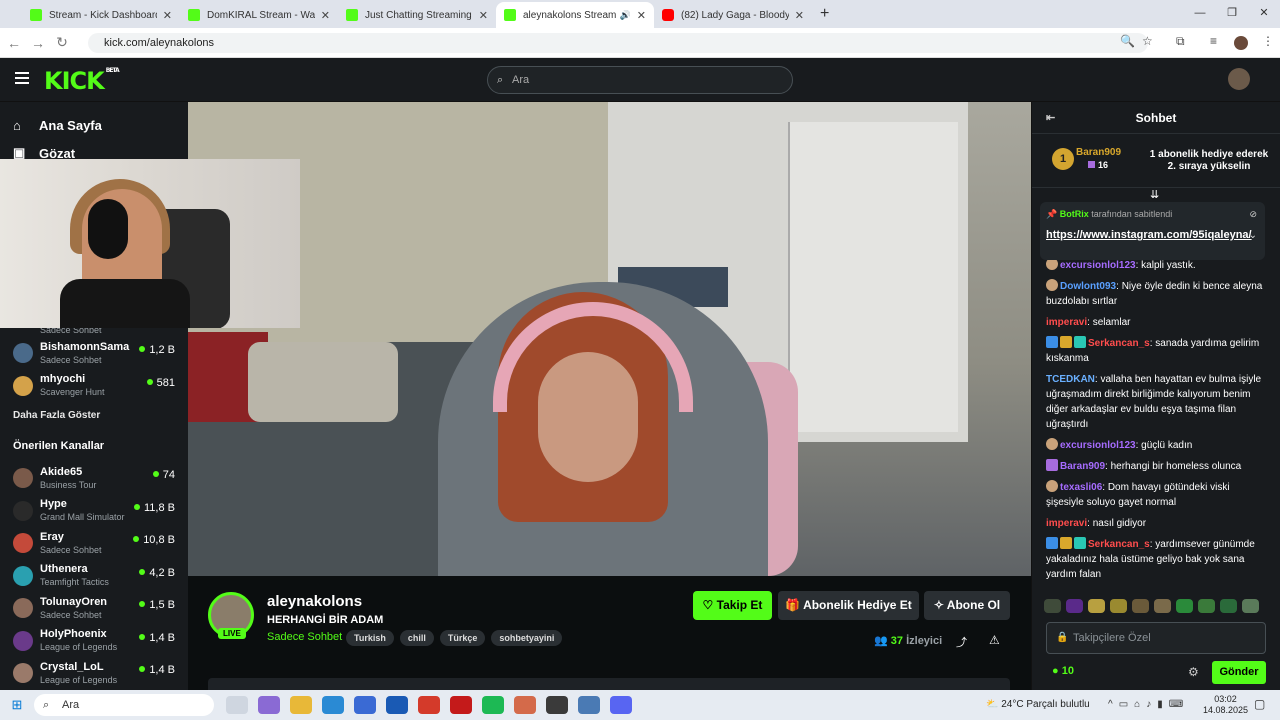  Describe the element at coordinates (301, 705) in the screenshot. I see `file-explorer-icon` at that location.